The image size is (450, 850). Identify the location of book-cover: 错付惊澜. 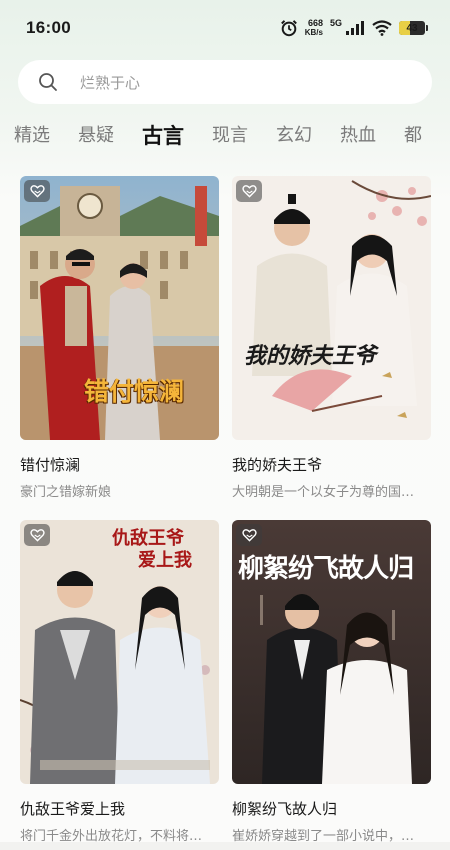
(119, 308).